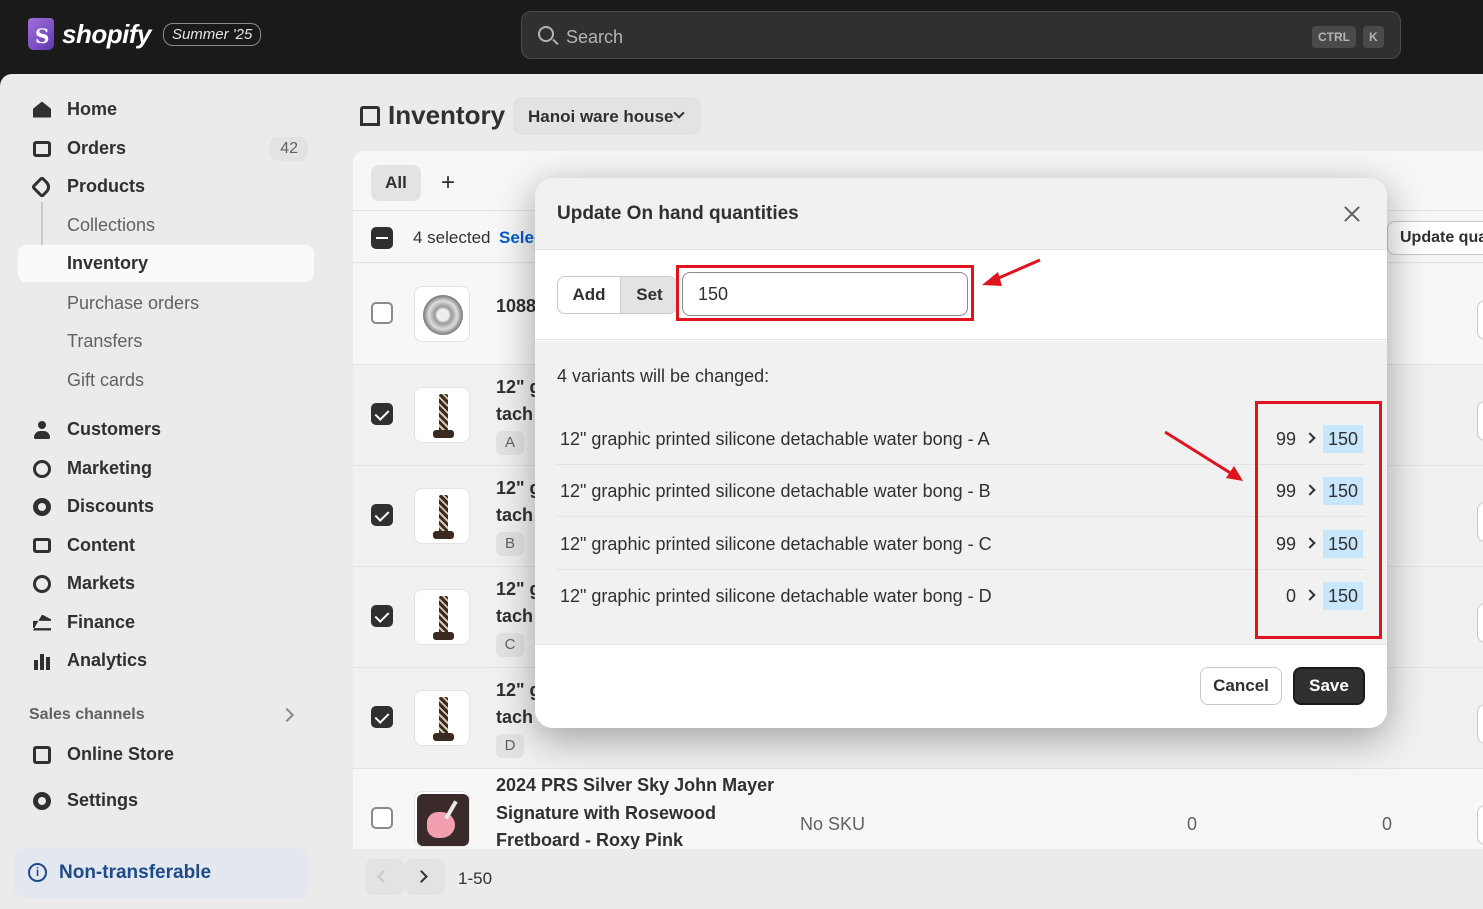 The height and width of the screenshot is (909, 1483). I want to click on shopify-logo: S shopify Summer '25, so click(145, 34).